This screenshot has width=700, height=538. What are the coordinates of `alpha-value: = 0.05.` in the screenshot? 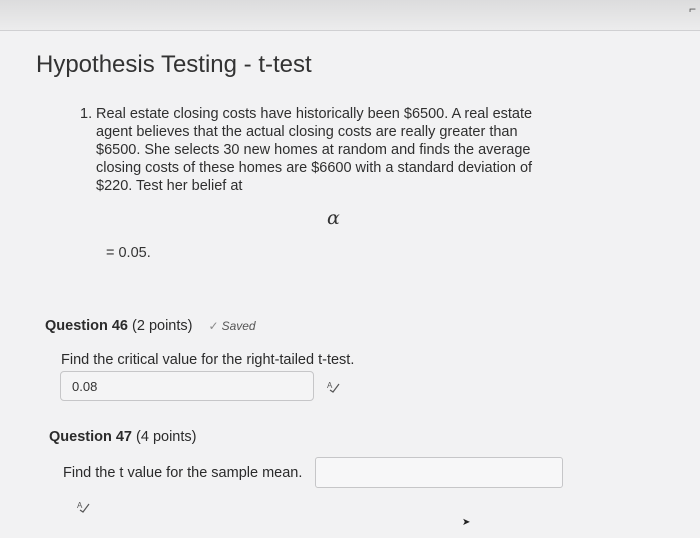 It's located at (128, 253).